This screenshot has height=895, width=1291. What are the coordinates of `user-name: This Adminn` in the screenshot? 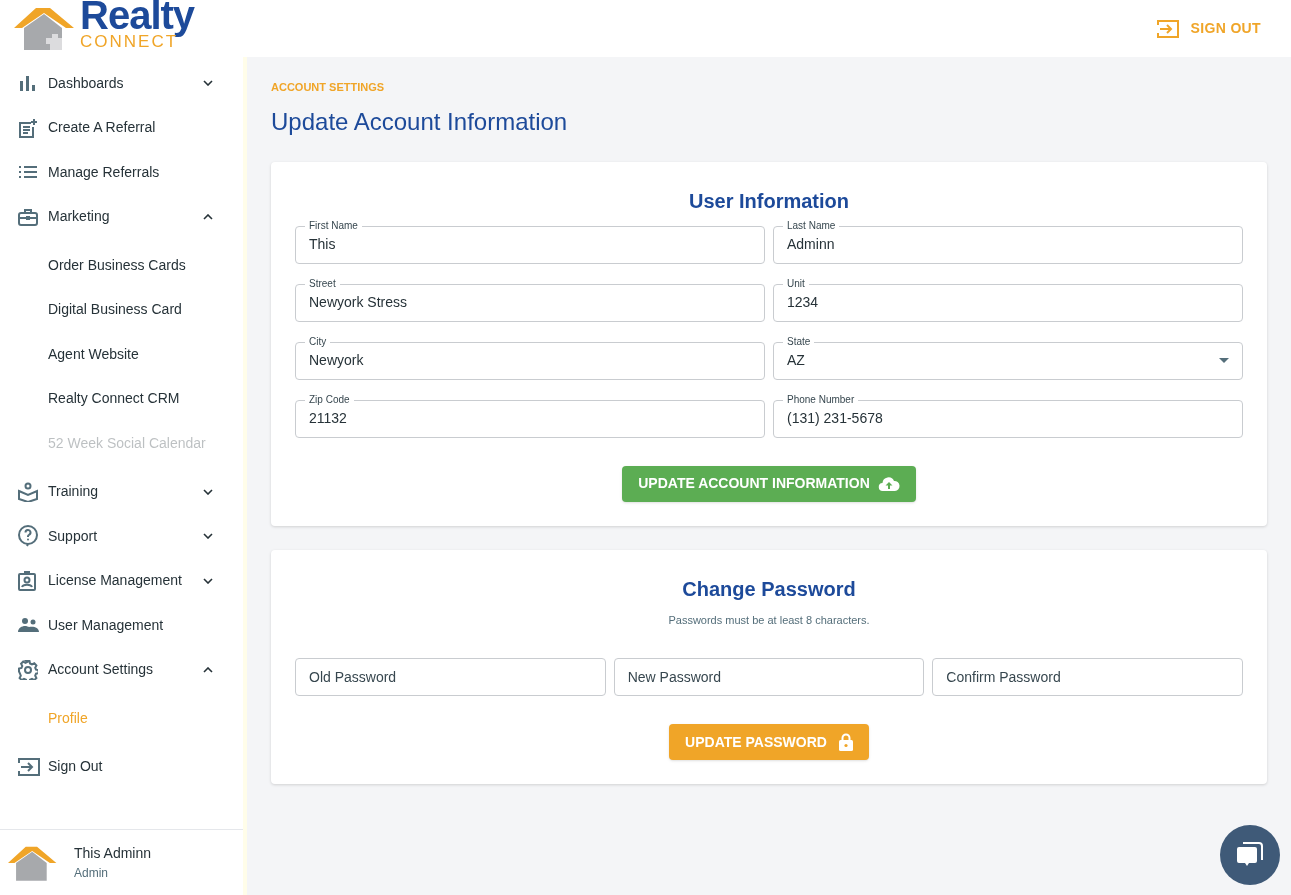 It's located at (113, 853).